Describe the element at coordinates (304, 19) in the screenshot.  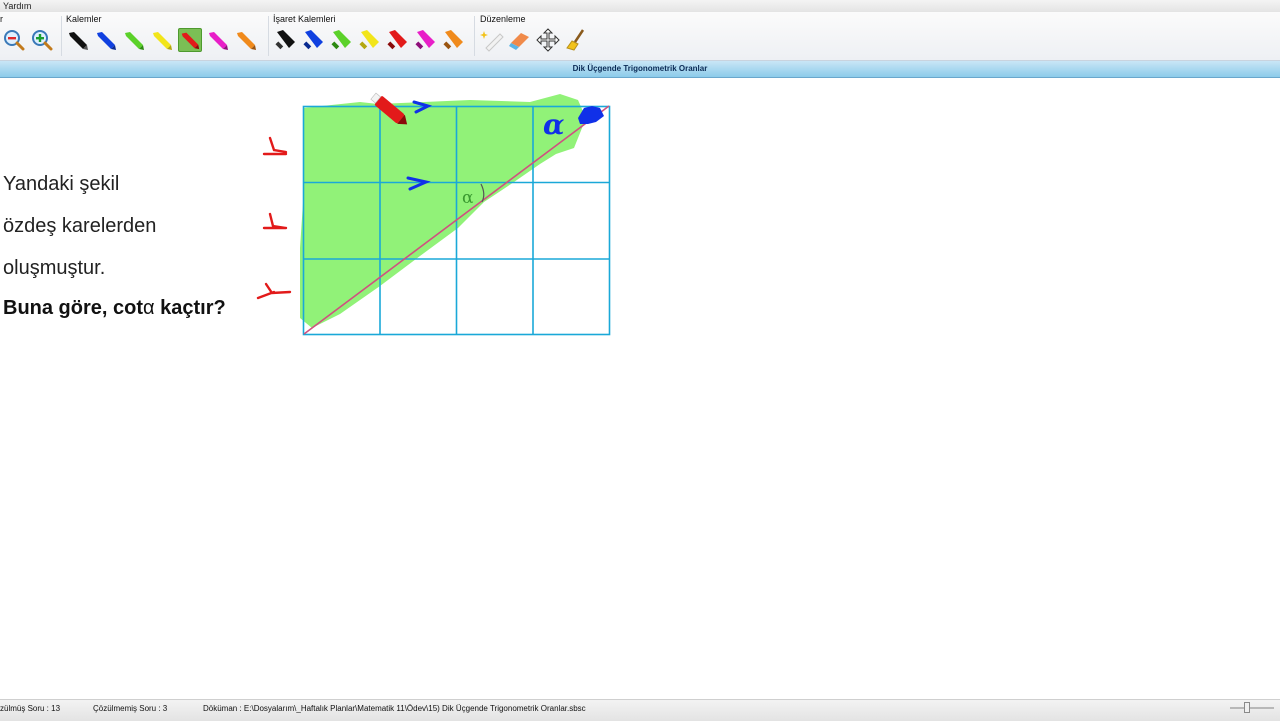
I see `marker-pens-group-label: İşaret Kalemleri` at that location.